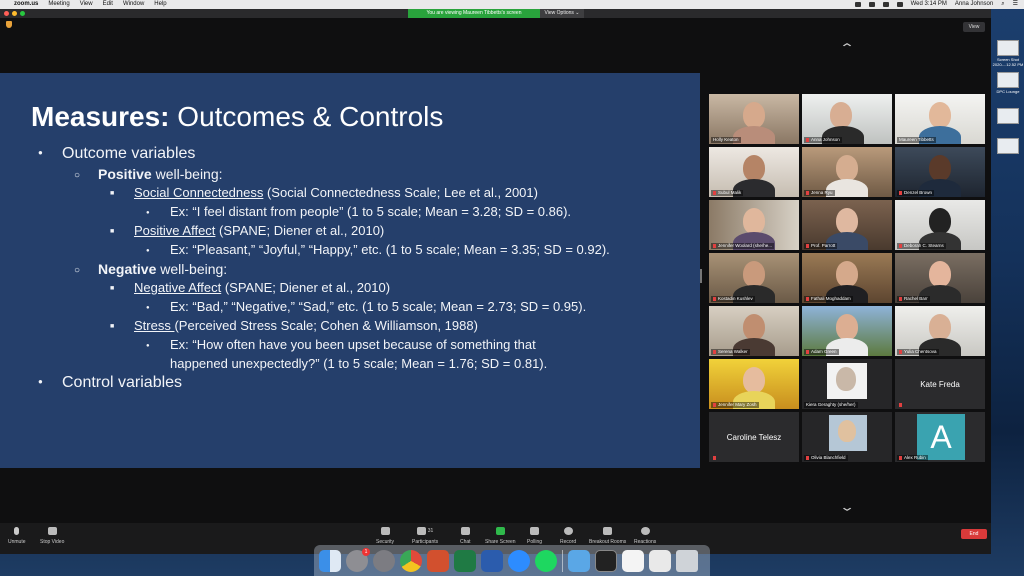 This screenshot has width=1024, height=576. Describe the element at coordinates (384, 560) in the screenshot. I see `launchpad-icon` at that location.